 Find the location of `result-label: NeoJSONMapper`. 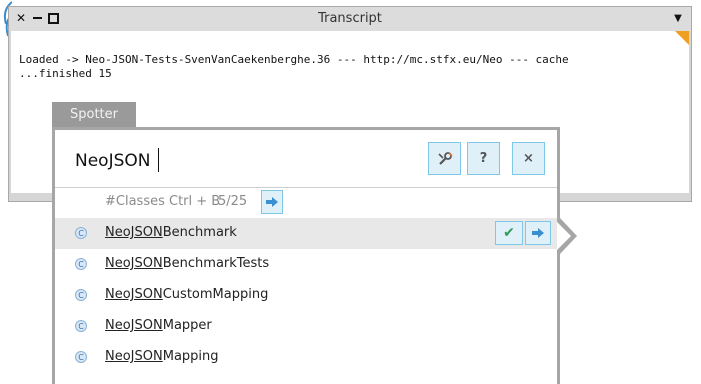

result-label: NeoJSONMapper is located at coordinates (158, 325).